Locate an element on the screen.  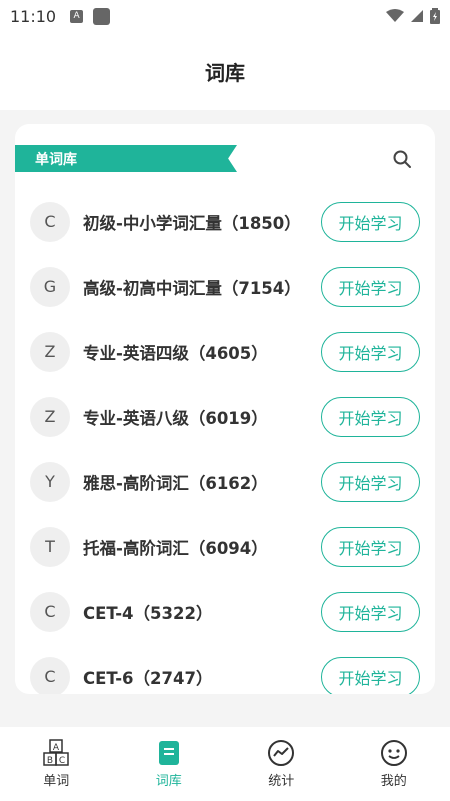
status-bar: 11:10 A is located at coordinates (225, 16).